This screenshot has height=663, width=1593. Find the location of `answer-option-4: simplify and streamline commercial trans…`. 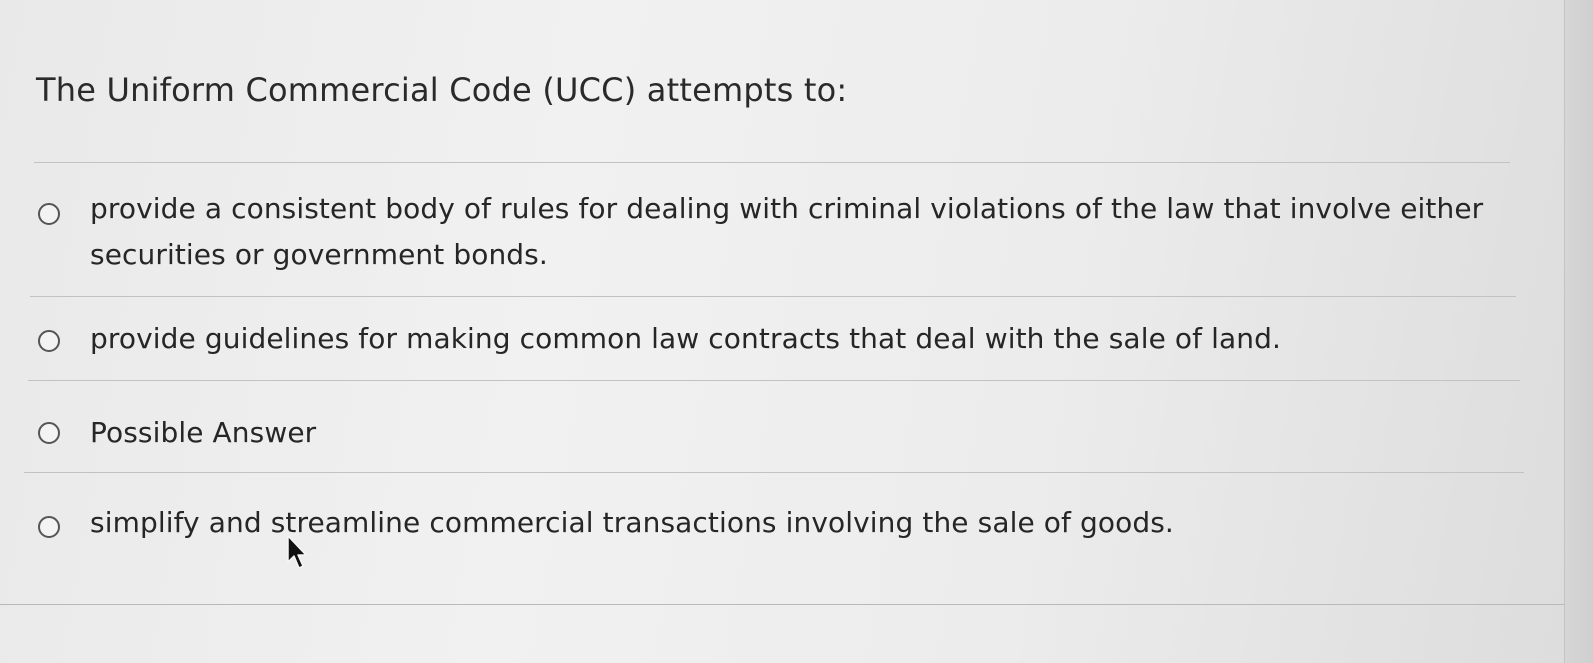

answer-option-4: simplify and streamline commercial trans… is located at coordinates (768, 523).